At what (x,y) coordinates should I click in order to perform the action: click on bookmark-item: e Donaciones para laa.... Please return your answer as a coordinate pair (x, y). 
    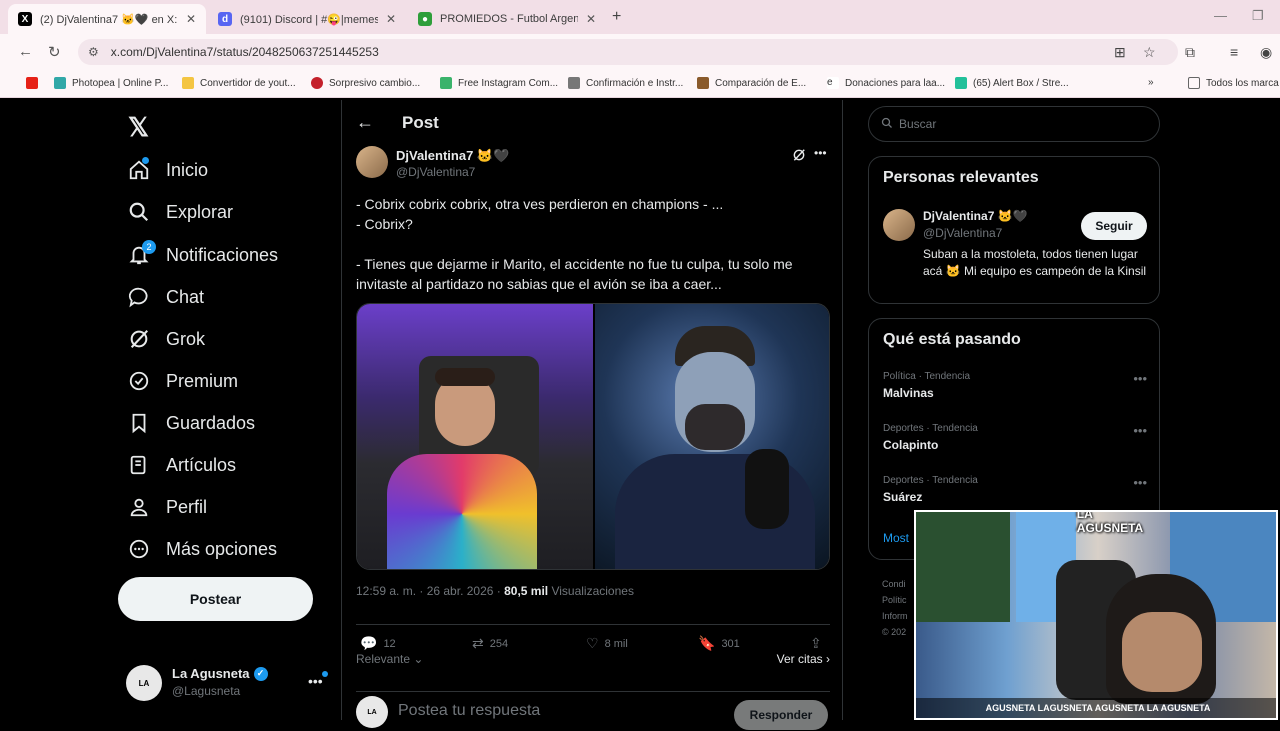
    Looking at the image, I should click on (886, 83).